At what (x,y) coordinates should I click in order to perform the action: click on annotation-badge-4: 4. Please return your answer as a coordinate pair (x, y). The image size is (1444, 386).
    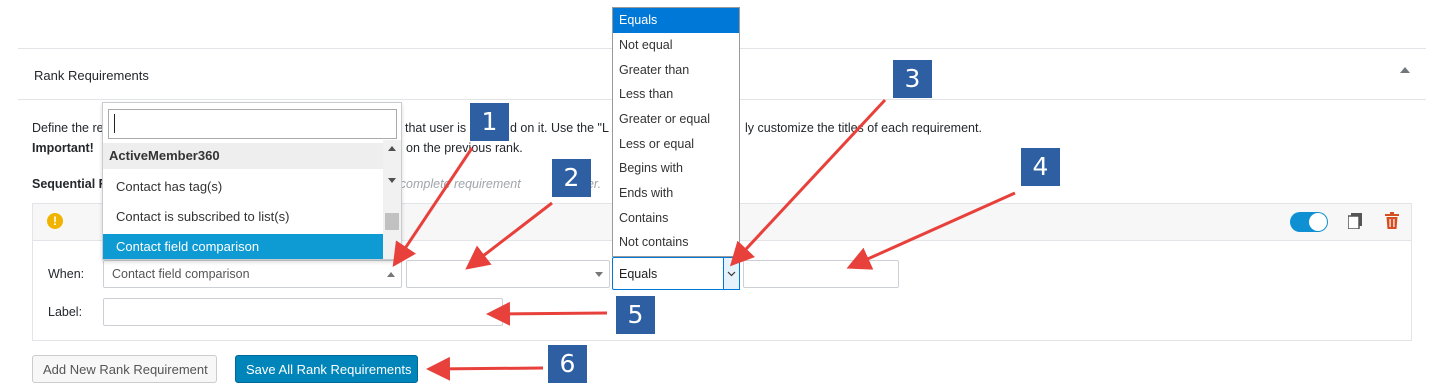
    Looking at the image, I should click on (1040, 167).